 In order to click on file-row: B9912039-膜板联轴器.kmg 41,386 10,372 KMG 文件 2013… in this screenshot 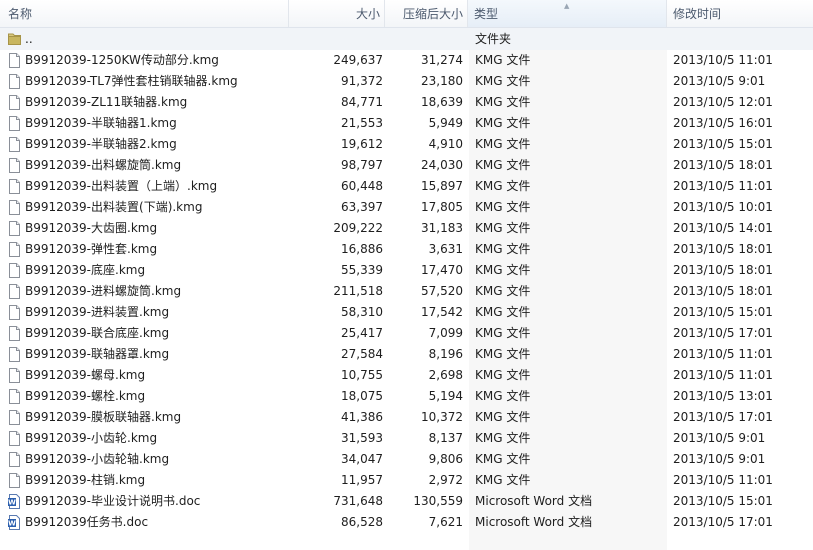, I will do `click(406, 417)`.